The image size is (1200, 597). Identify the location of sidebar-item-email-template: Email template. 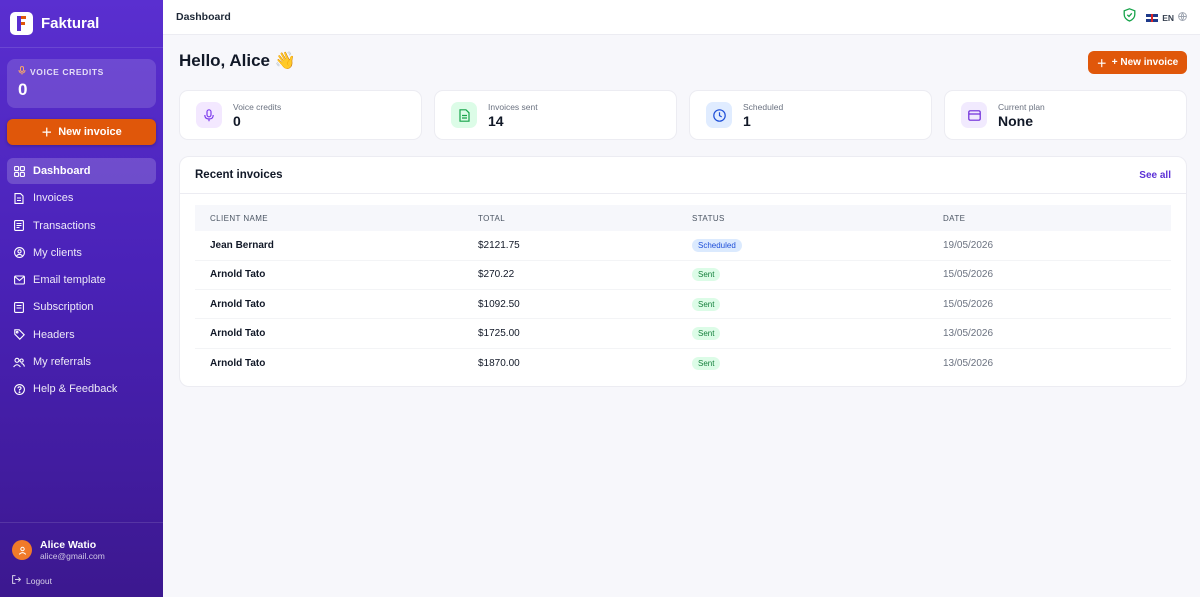
(81, 280).